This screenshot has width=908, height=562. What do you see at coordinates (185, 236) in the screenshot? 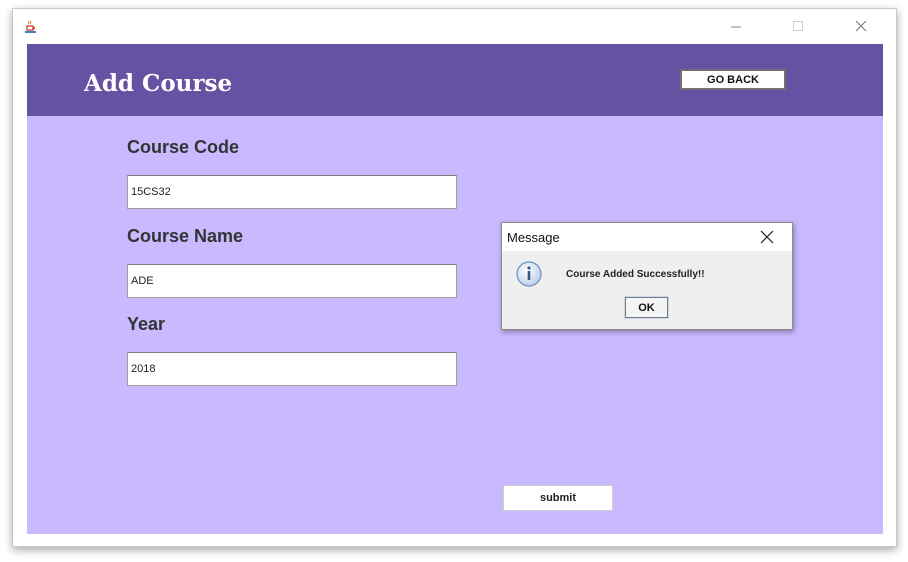
I see `course-name-label: Course Name` at bounding box center [185, 236].